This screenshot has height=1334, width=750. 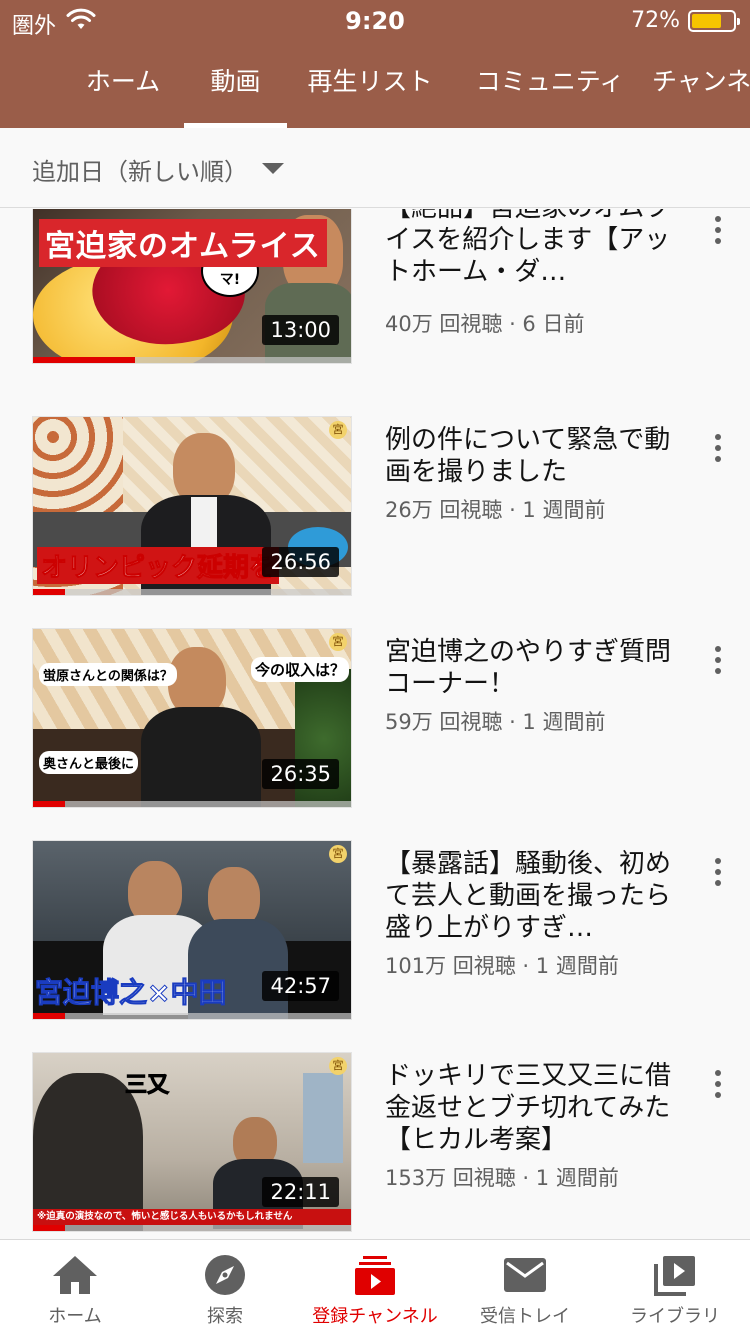 What do you see at coordinates (530, 668) in the screenshot?
I see `video-title: 宮迫博之のやりすぎ質問コーナー！` at bounding box center [530, 668].